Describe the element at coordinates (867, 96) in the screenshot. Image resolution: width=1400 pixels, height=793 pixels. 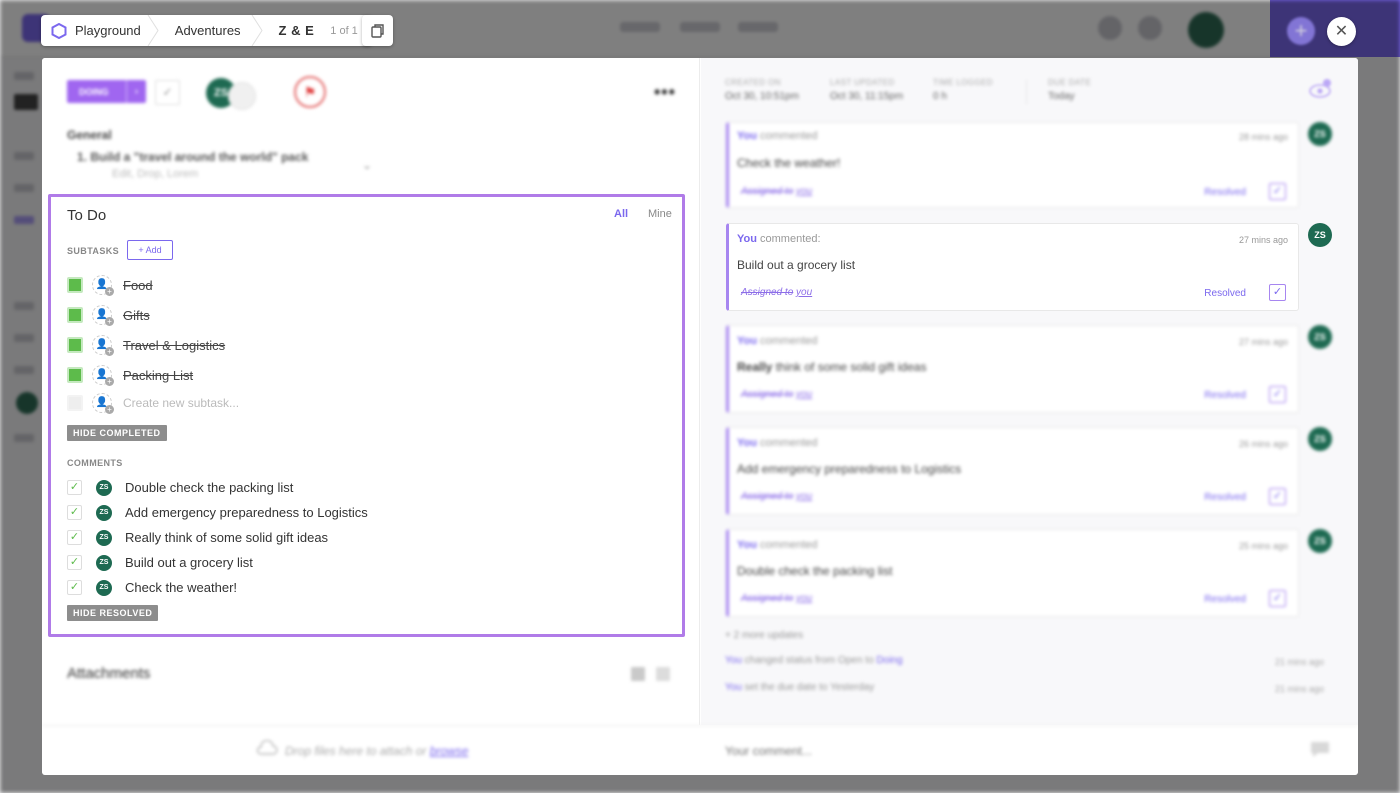
I see `updated-value: Oct 30, 11:15pm` at that location.